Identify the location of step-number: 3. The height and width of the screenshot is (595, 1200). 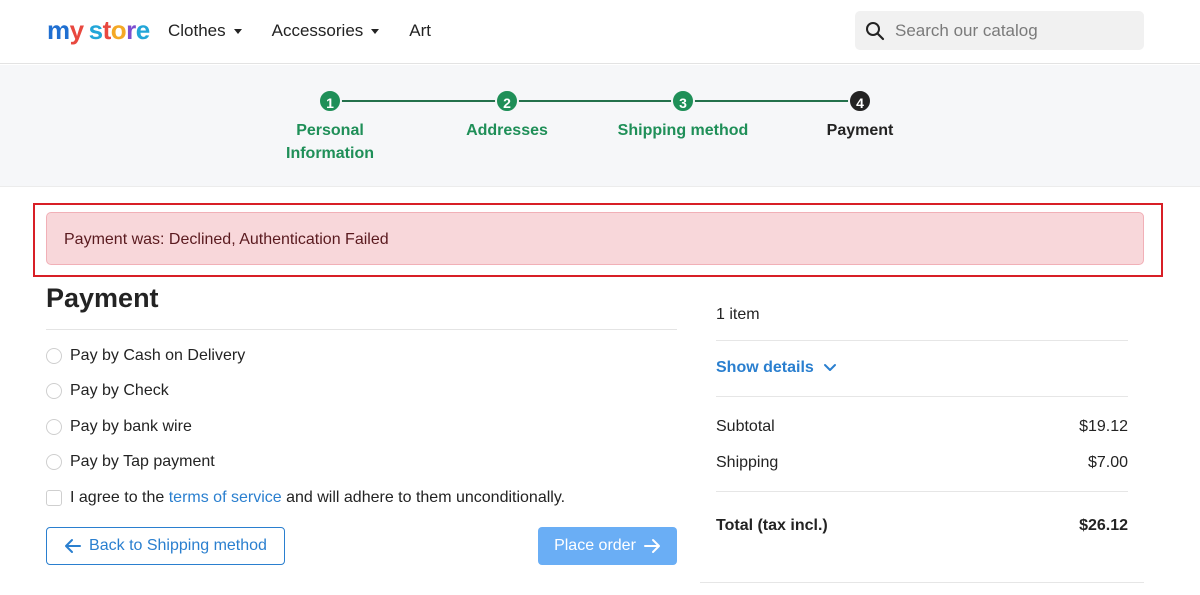
(683, 101).